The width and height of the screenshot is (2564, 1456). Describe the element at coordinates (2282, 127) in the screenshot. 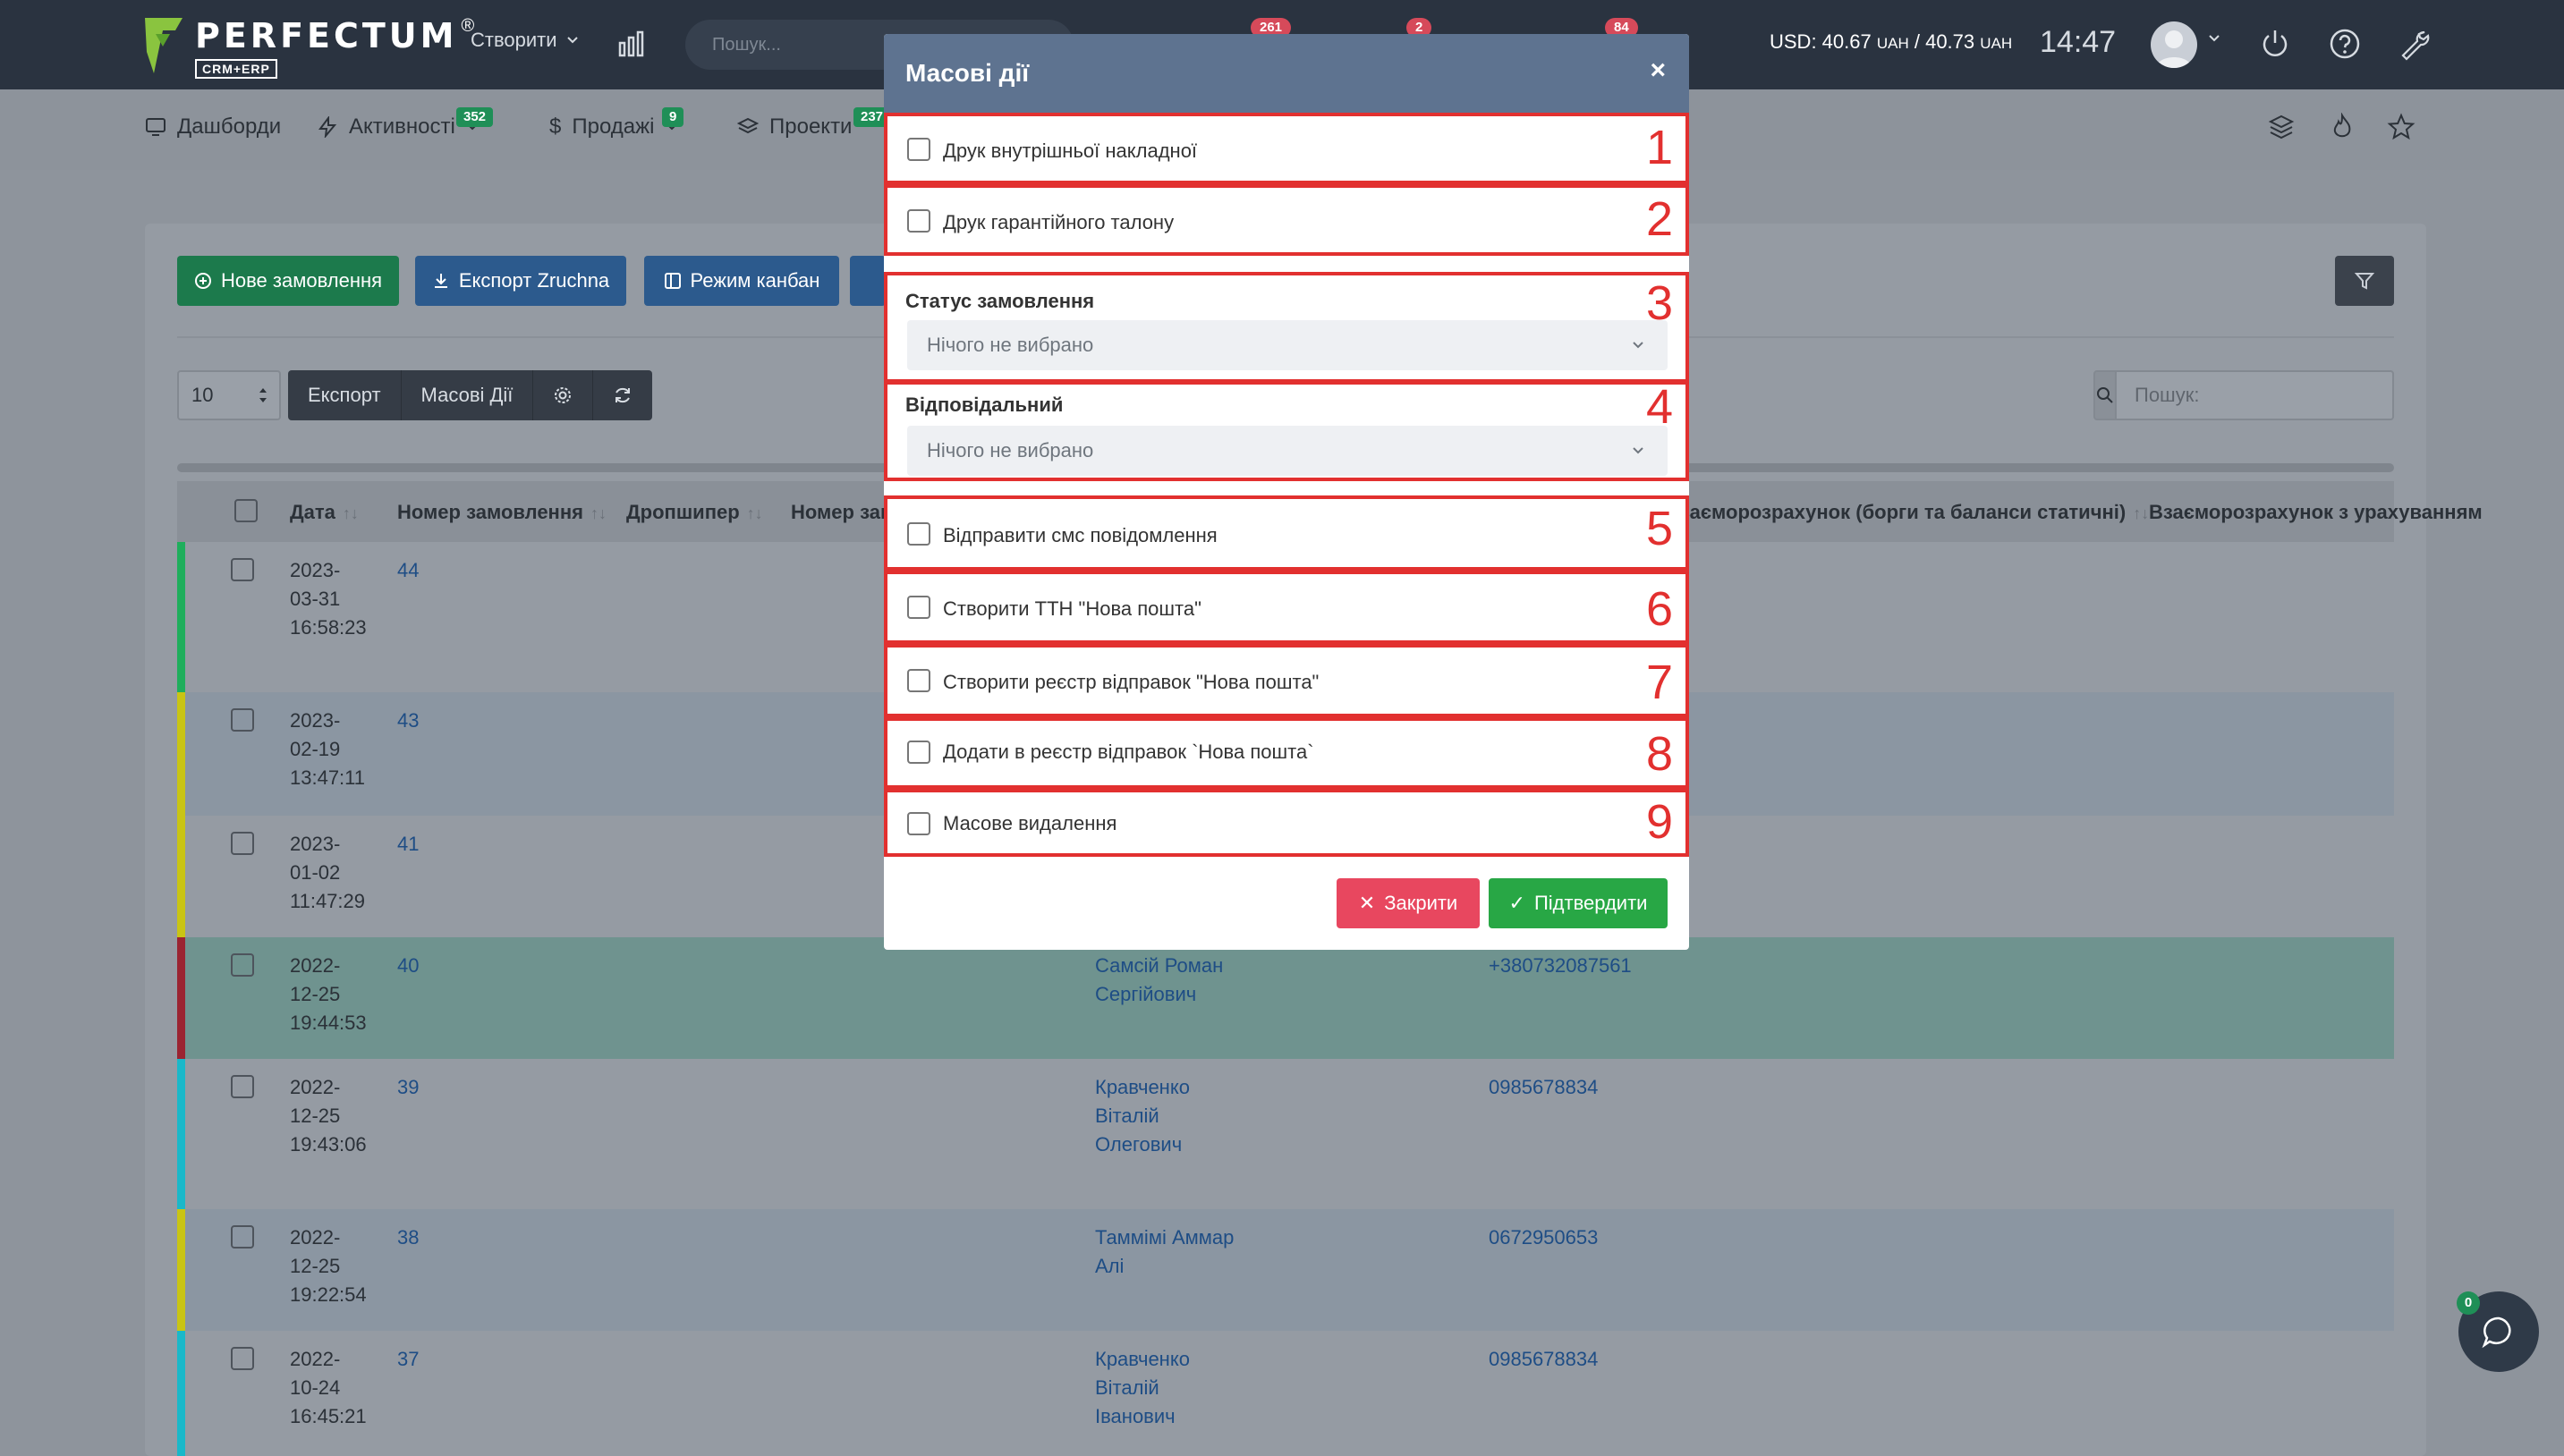

I see `layers-icon` at that location.